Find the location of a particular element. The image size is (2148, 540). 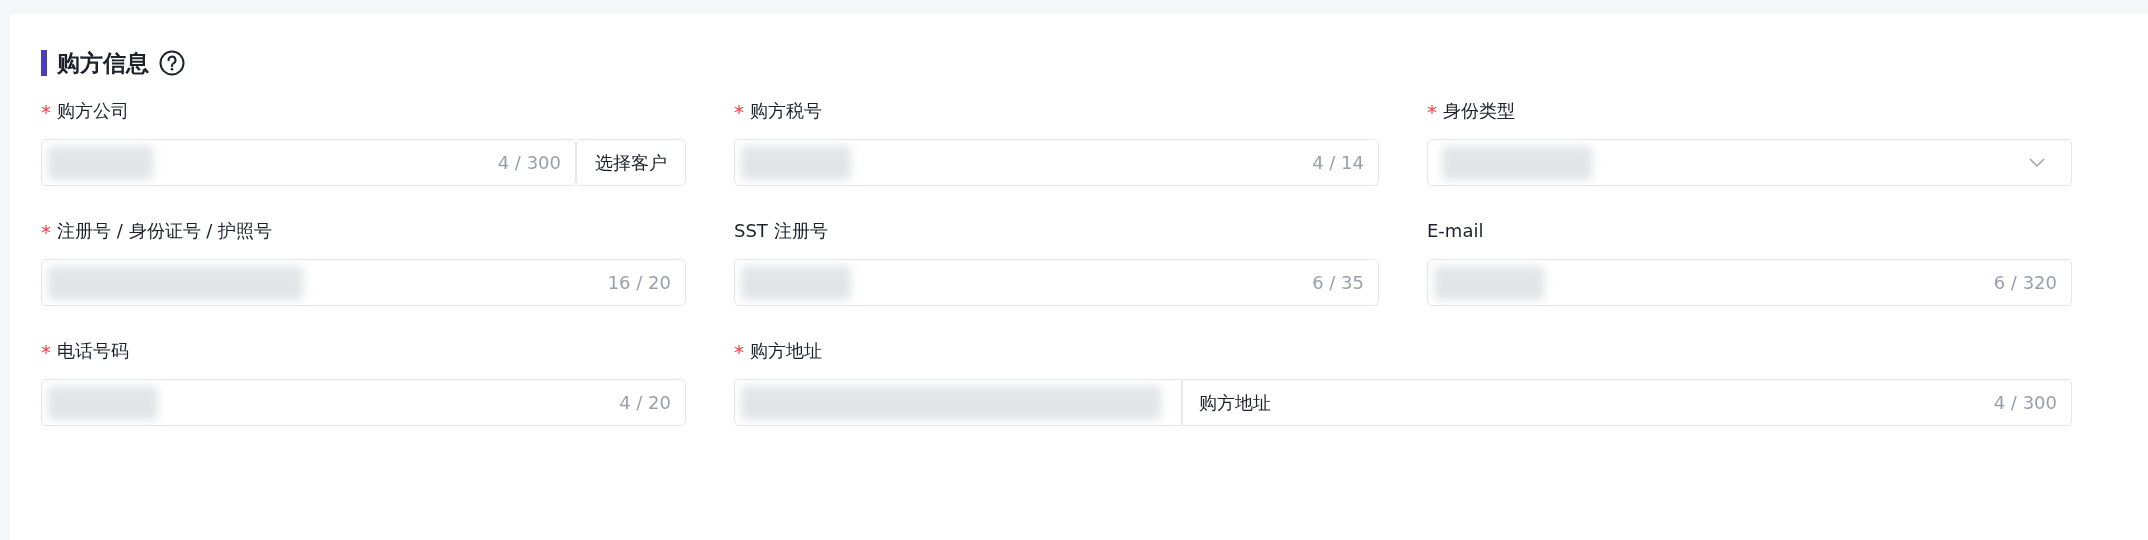

accent-bar is located at coordinates (44, 63).